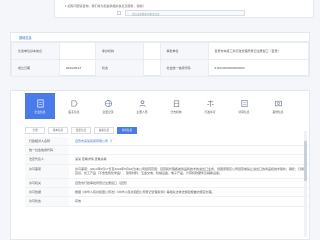 This screenshot has width=320, height=240. I want to click on nav-item-personnel: 主要人员, so click(142, 106).